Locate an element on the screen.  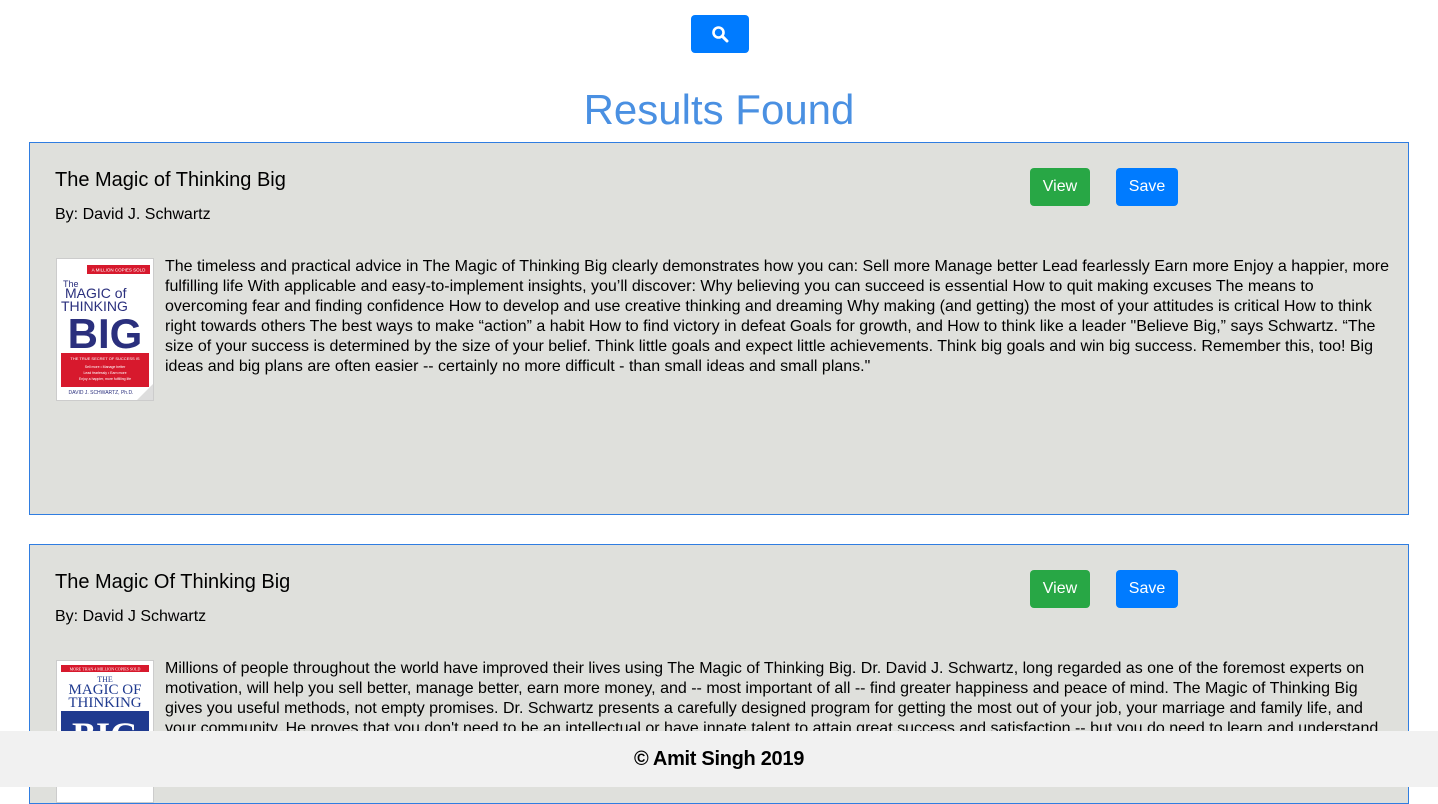
copyright-text: © Amit Singh 2019 is located at coordinates (719, 758).